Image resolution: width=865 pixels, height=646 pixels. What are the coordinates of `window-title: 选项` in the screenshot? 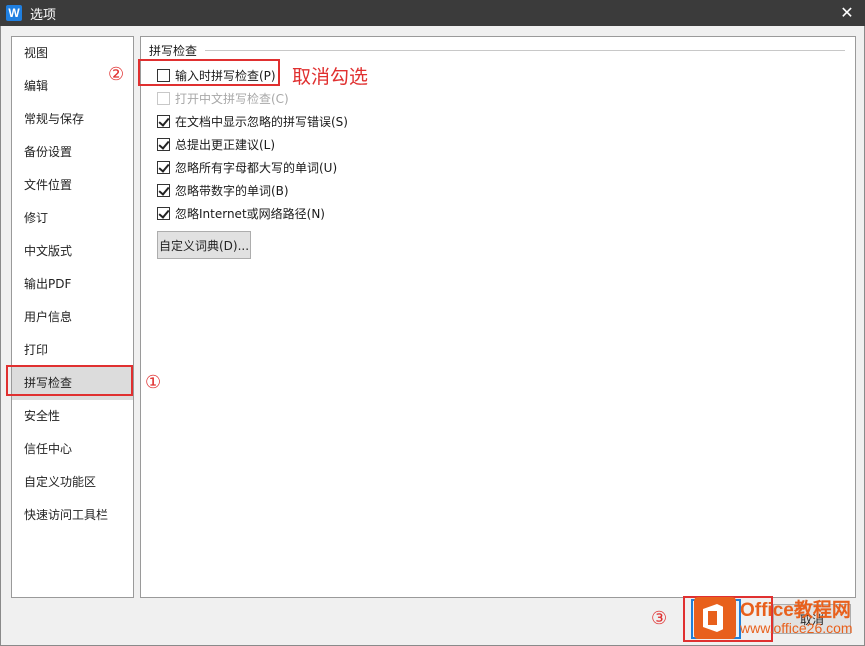 It's located at (43, 15).